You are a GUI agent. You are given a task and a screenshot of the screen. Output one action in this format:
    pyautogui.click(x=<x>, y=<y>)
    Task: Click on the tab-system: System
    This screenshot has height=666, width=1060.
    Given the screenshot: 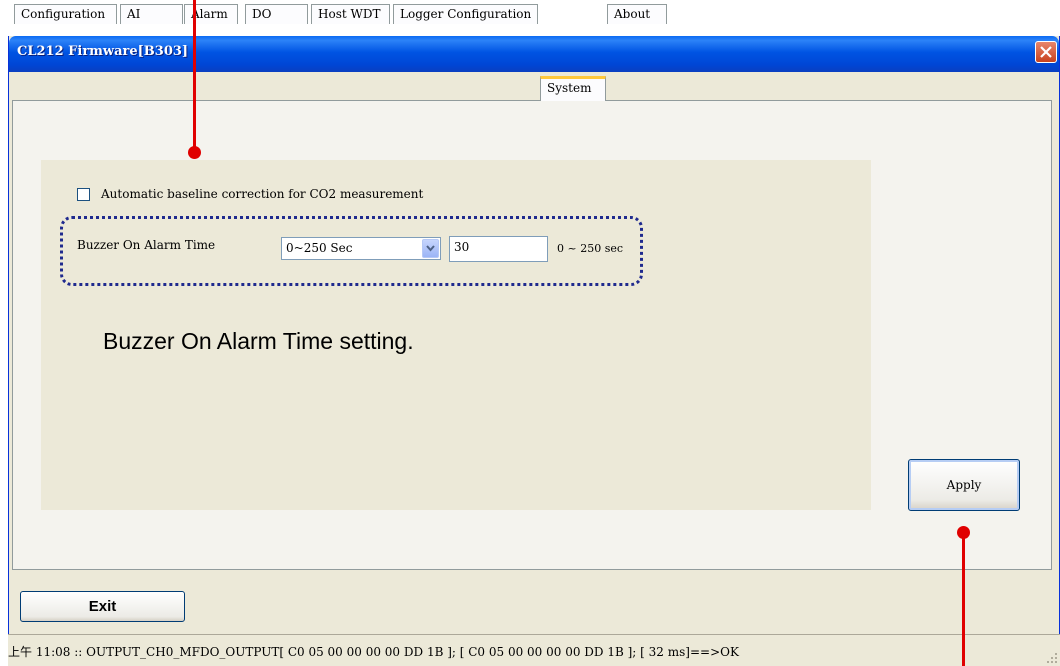 What is the action you would take?
    pyautogui.click(x=573, y=88)
    